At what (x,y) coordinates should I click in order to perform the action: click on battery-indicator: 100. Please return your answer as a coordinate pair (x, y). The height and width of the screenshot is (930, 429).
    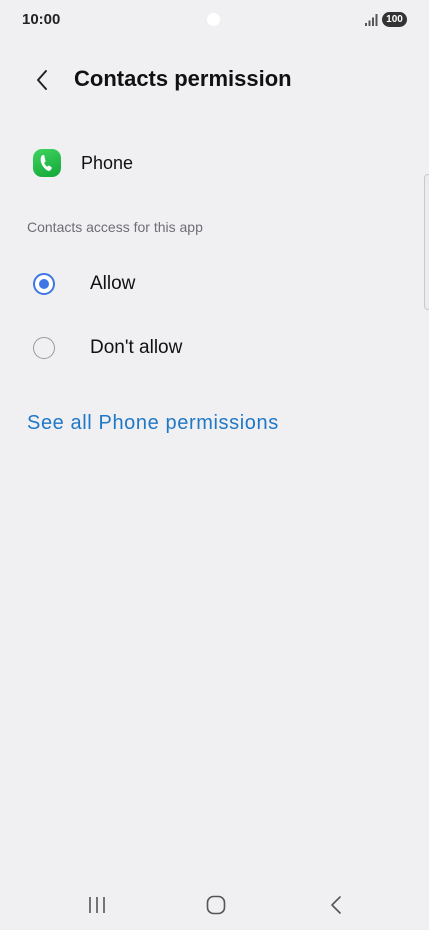
    Looking at the image, I should click on (394, 19).